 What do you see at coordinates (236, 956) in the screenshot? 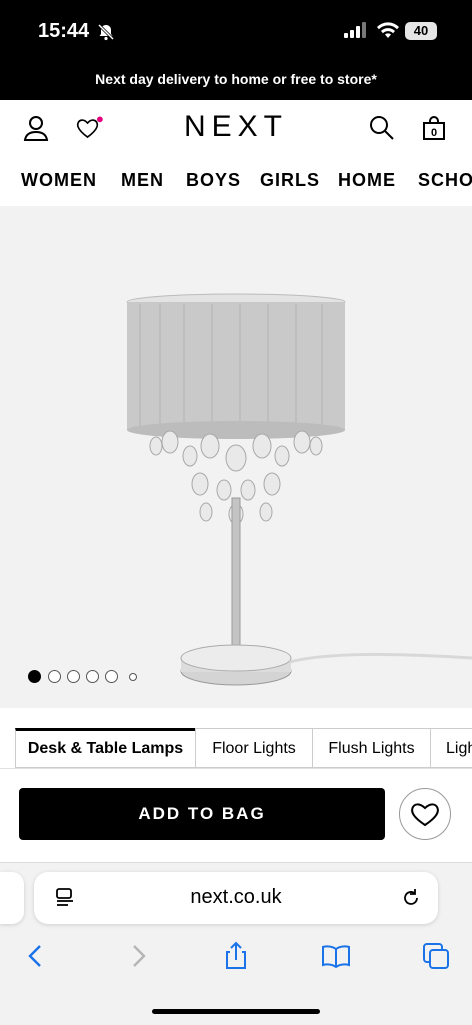
I see `share-icon` at bounding box center [236, 956].